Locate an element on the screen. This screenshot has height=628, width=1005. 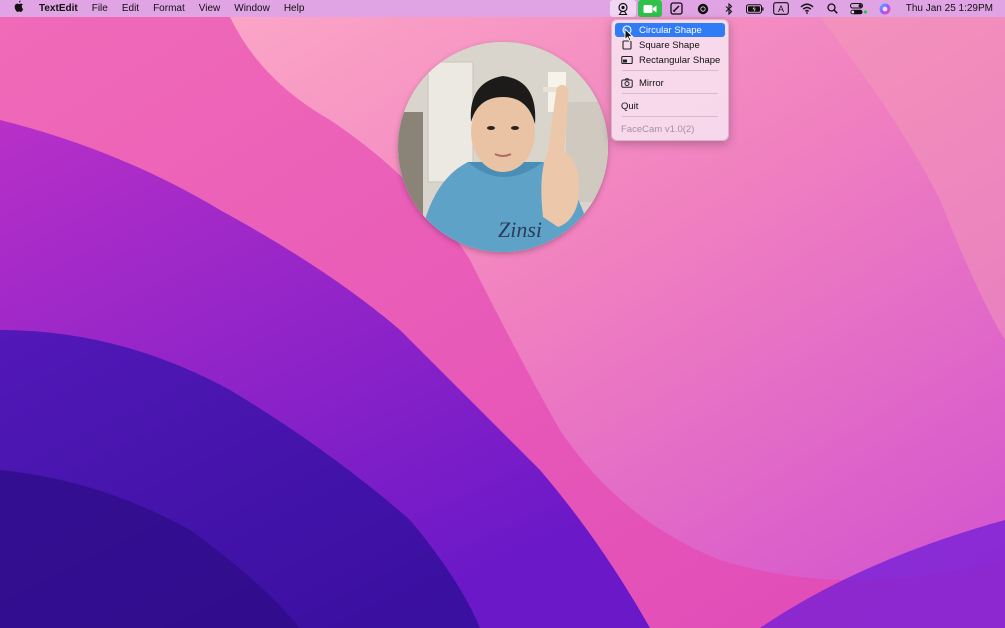
menu-item-label: Circular Shape is located at coordinates (670, 30).